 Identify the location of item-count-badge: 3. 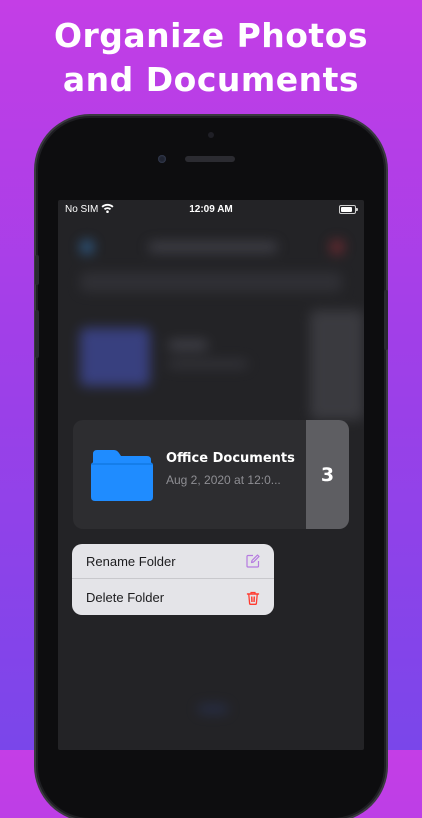
(327, 474).